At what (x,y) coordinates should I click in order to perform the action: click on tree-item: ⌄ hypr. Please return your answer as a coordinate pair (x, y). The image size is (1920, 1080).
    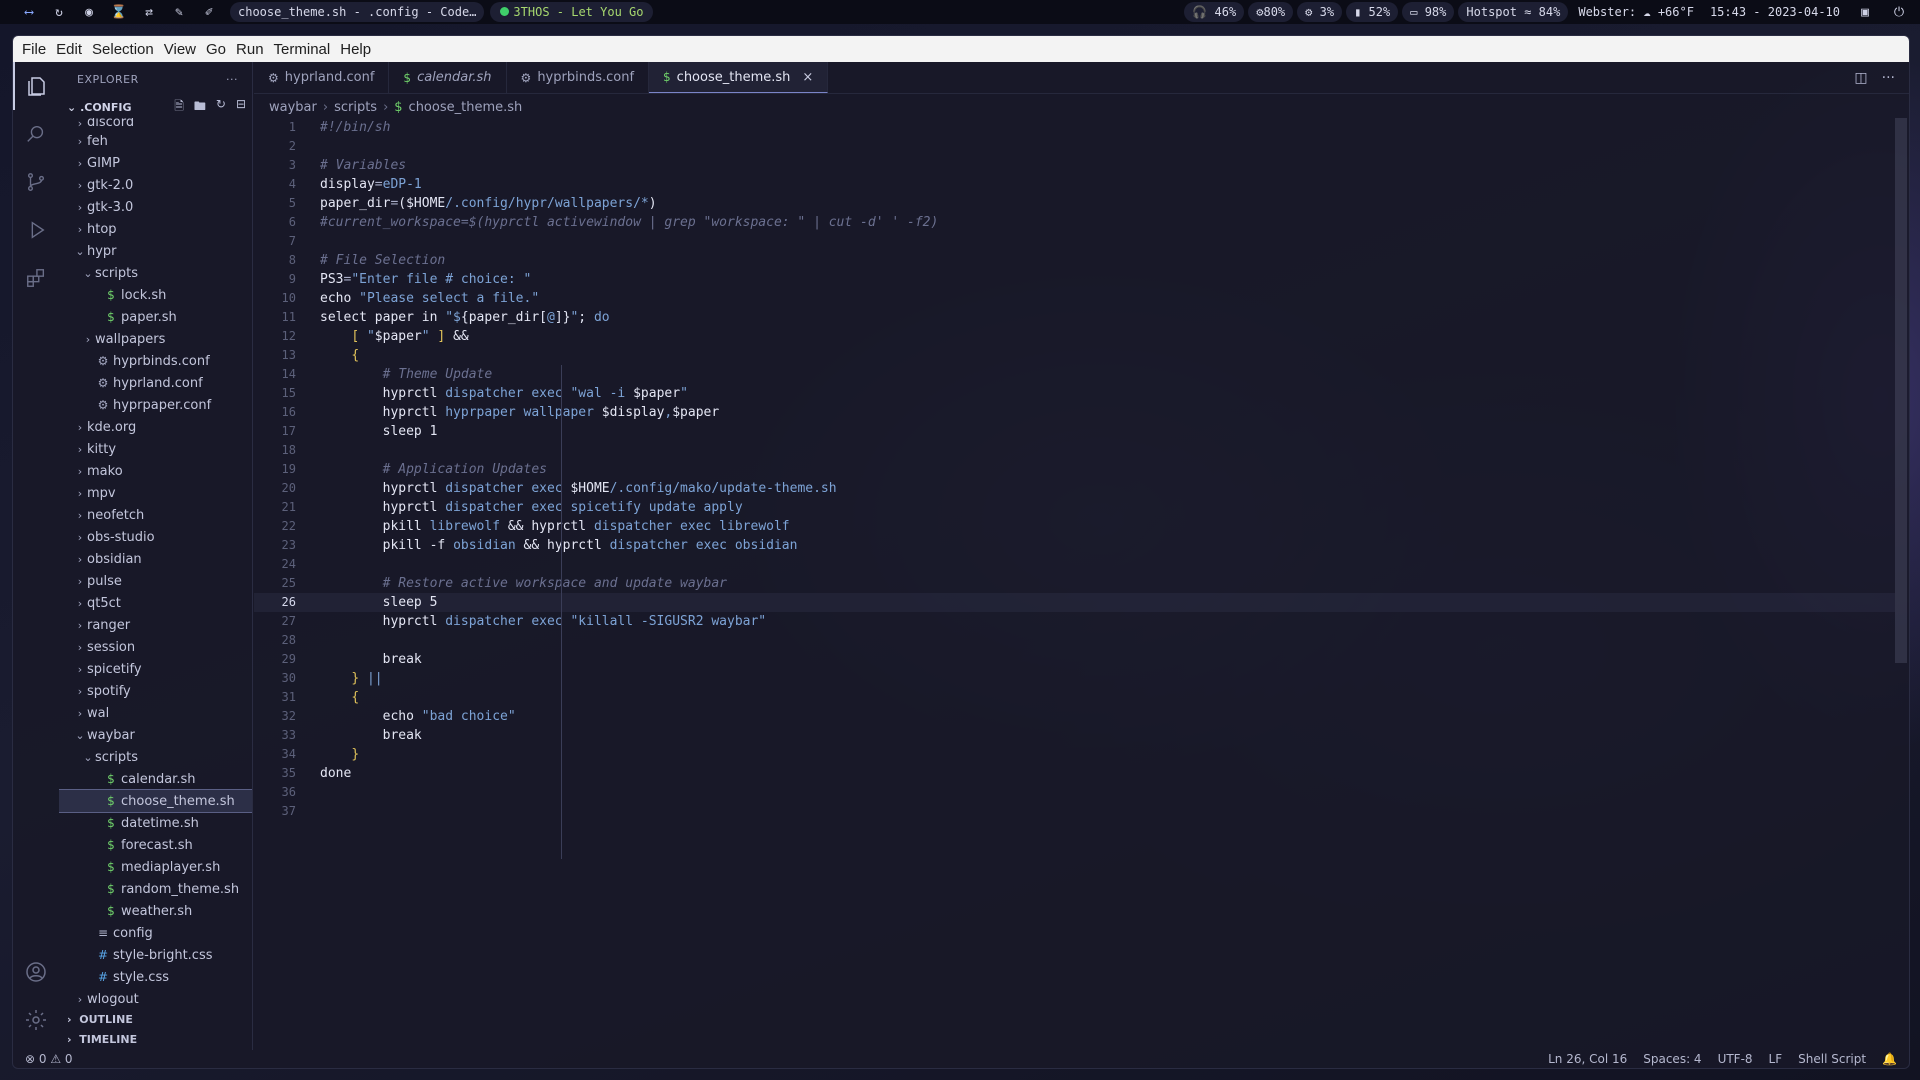
    Looking at the image, I should click on (155, 251).